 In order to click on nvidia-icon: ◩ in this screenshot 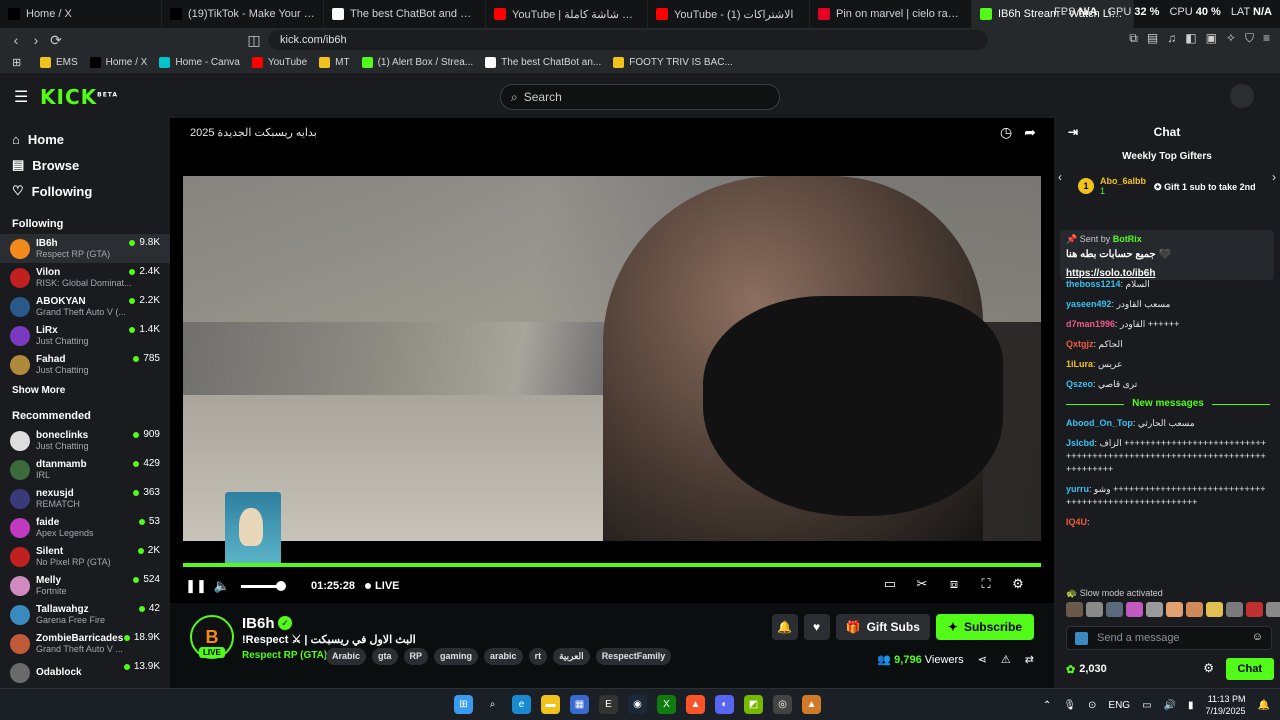, I will do `click(753, 704)`.